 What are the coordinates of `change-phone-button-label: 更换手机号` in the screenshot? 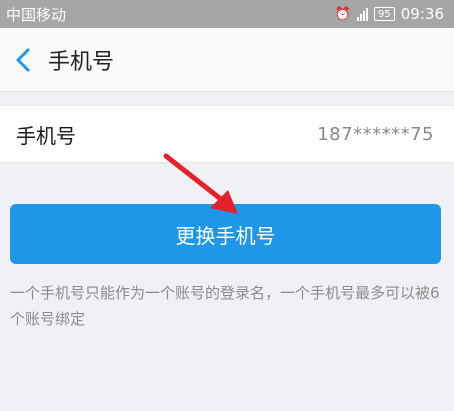 It's located at (225, 235).